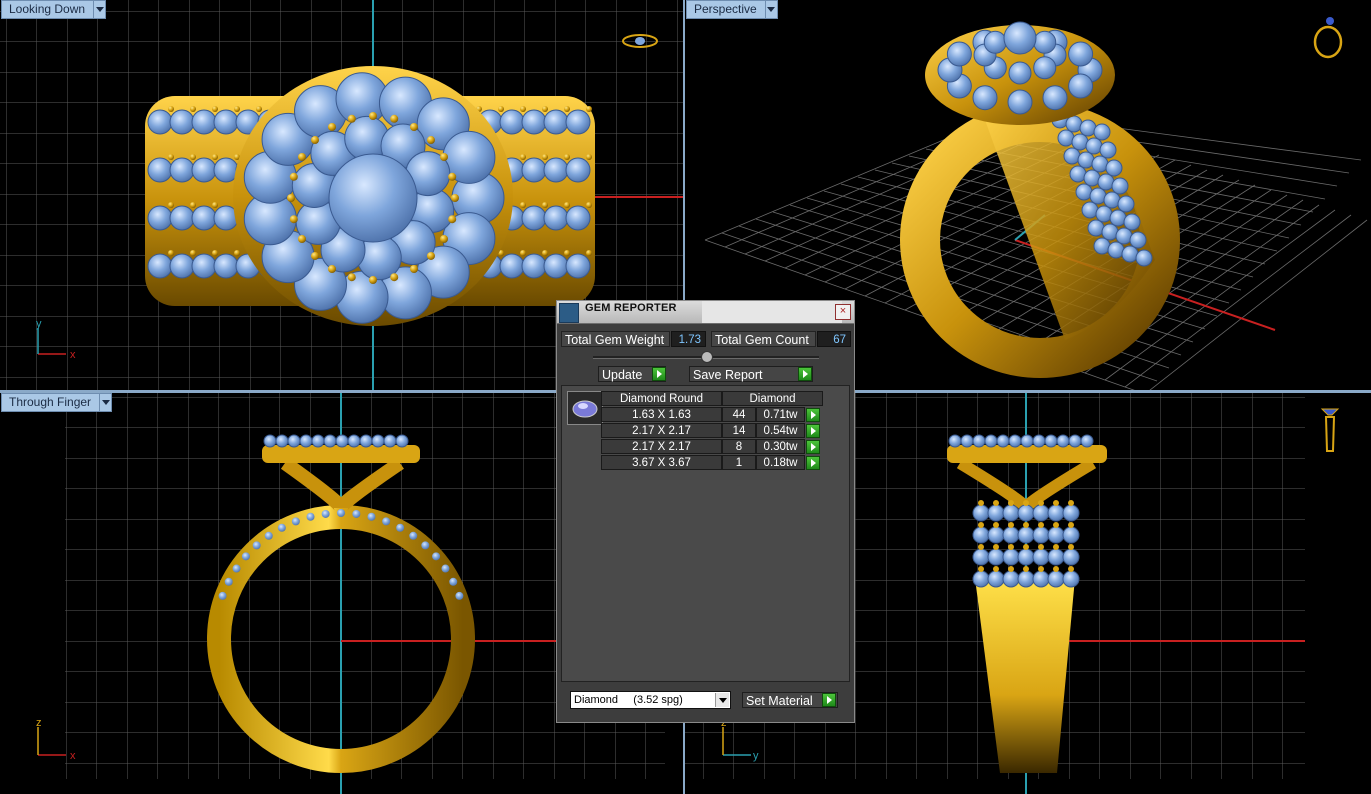 The width and height of the screenshot is (1371, 794). I want to click on close-icon: ×, so click(843, 312).